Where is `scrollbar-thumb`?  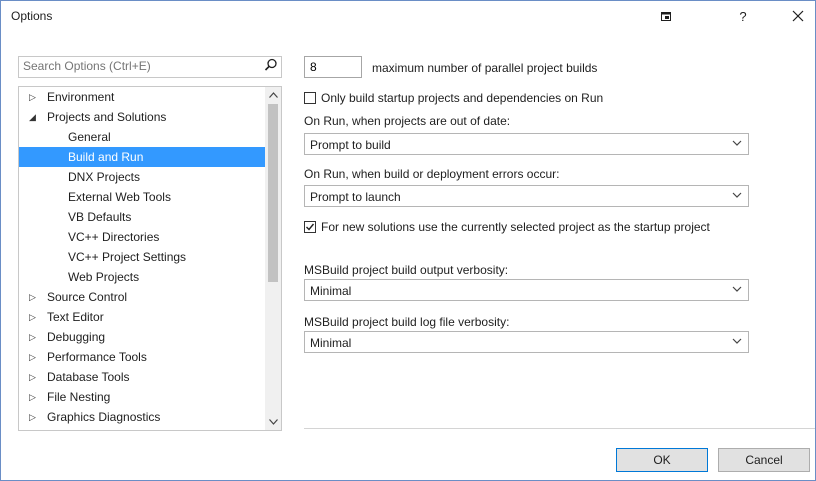
scrollbar-thumb is located at coordinates (273, 193).